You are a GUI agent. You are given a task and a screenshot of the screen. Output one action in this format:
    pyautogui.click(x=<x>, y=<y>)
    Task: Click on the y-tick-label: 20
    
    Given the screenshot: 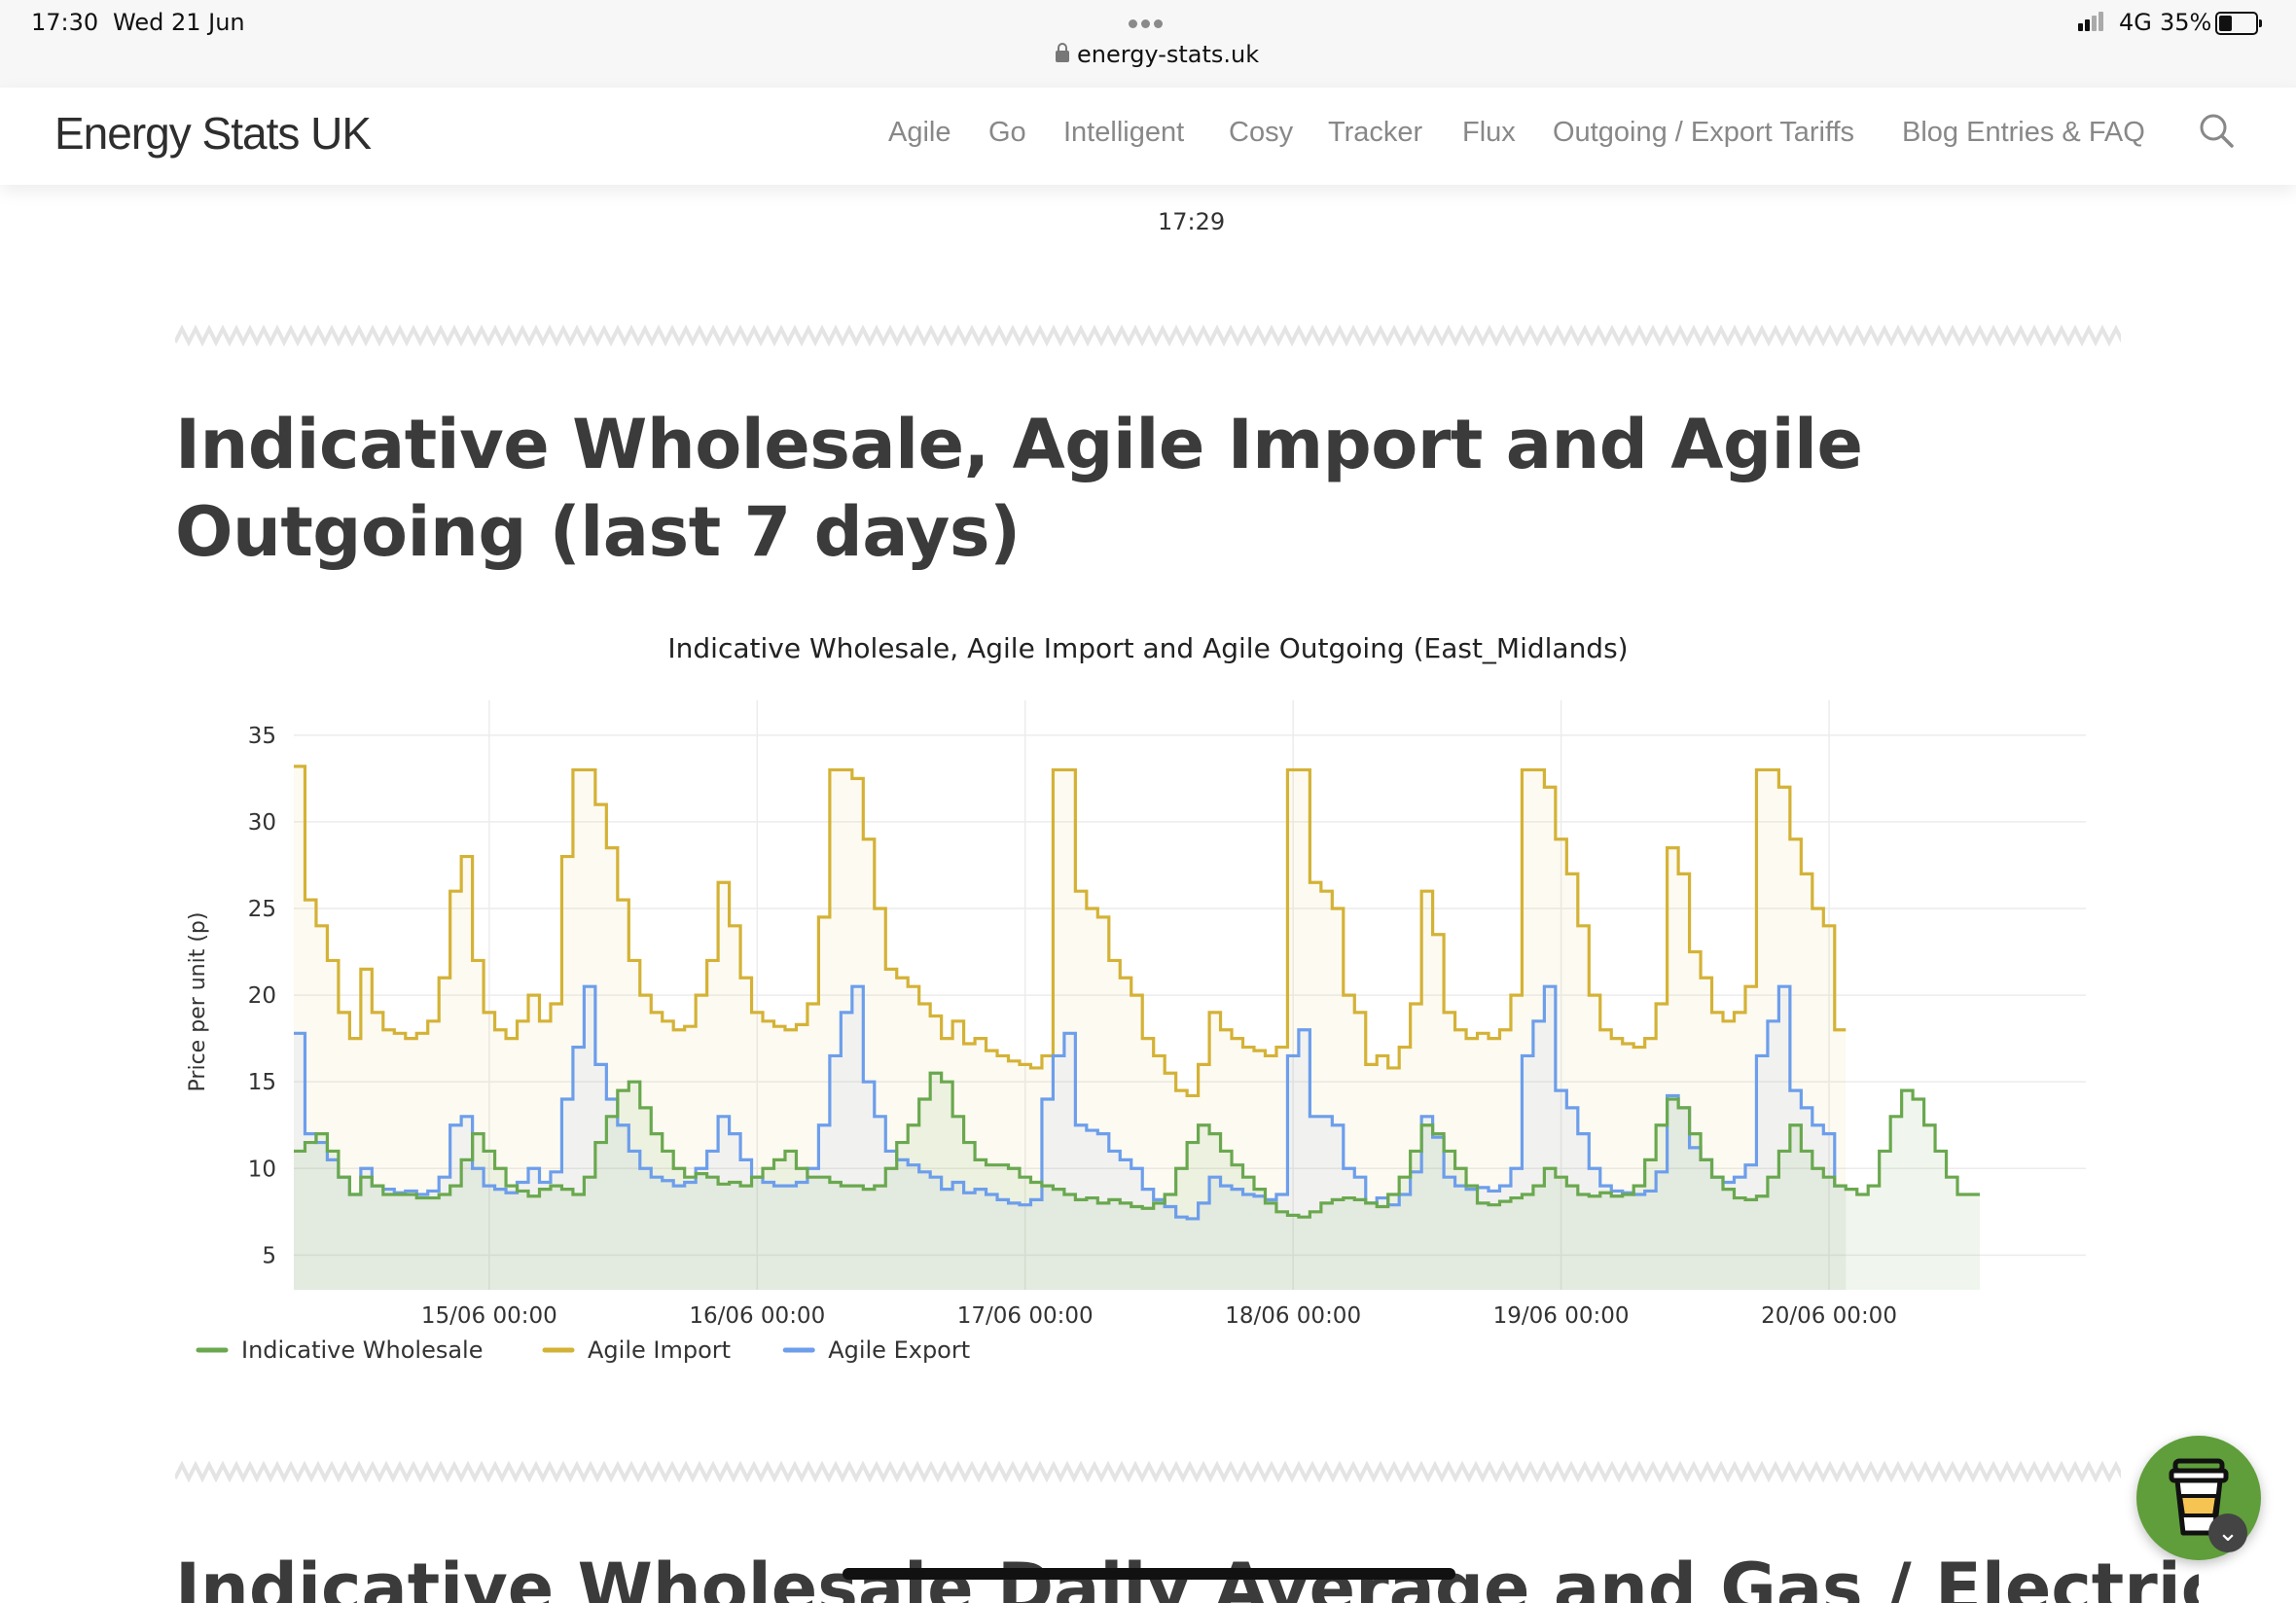 What is the action you would take?
    pyautogui.click(x=262, y=996)
    